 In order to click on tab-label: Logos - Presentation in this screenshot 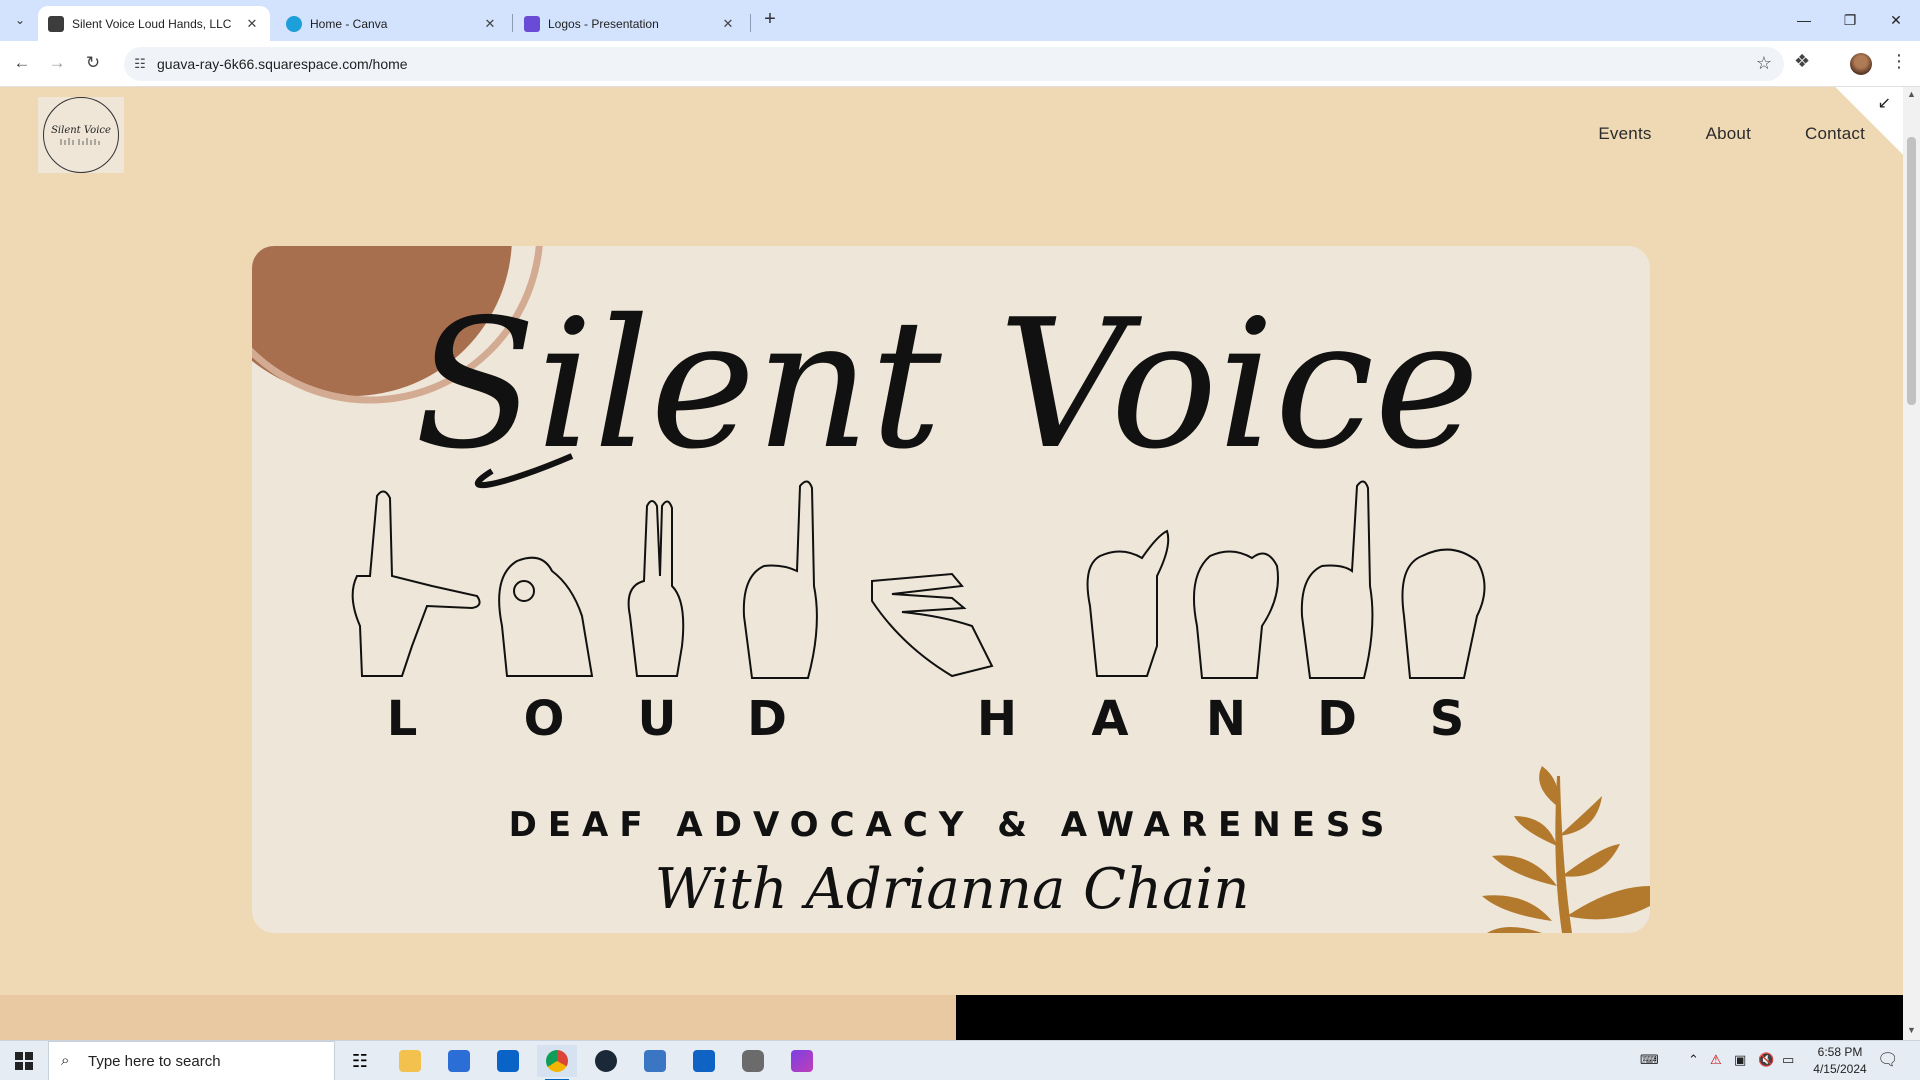, I will do `click(603, 23)`.